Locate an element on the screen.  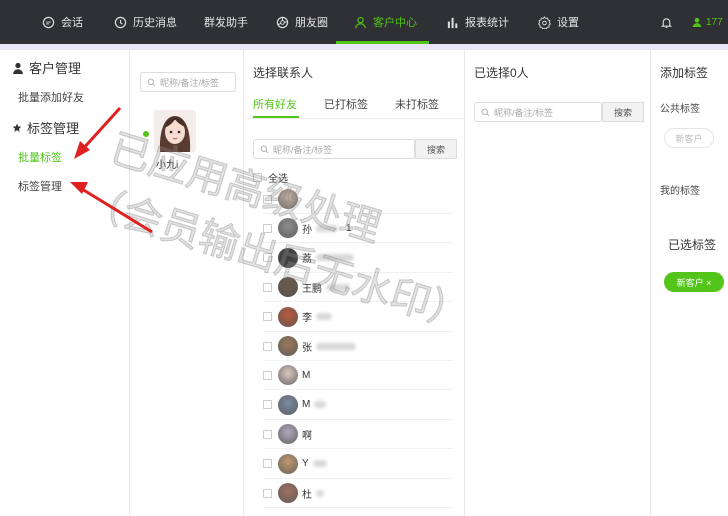
account-name: 小九i is located at coordinates (167, 165).